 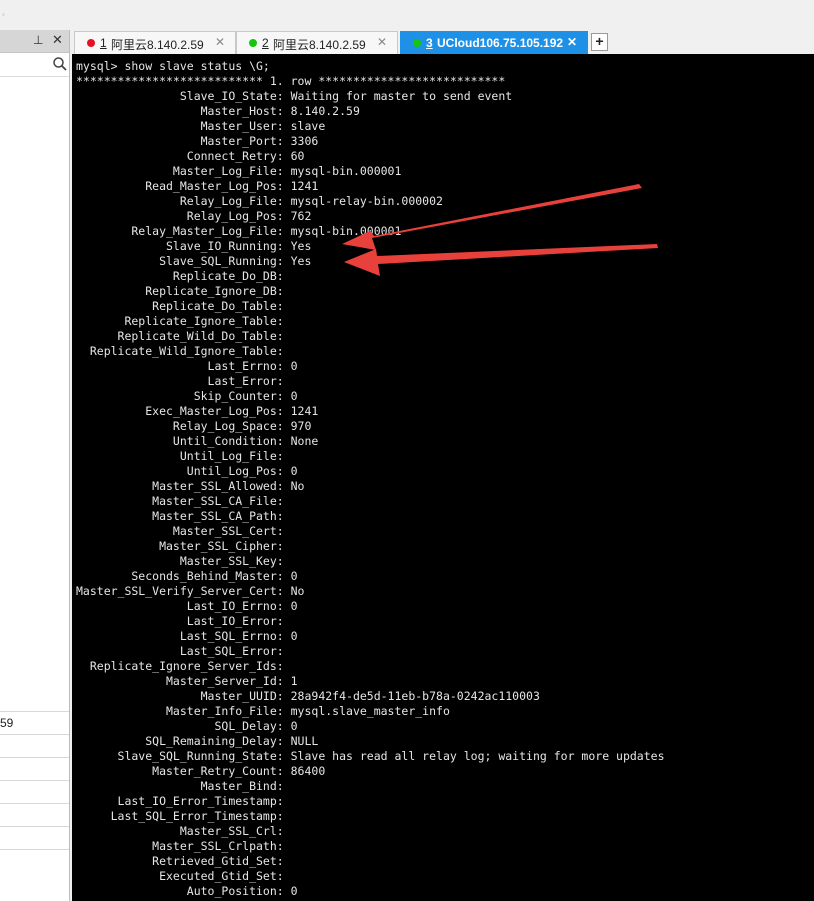 I want to click on terminal-line: Relay_Master_Log_File: mysql-bin.000001, so click(x=239, y=231).